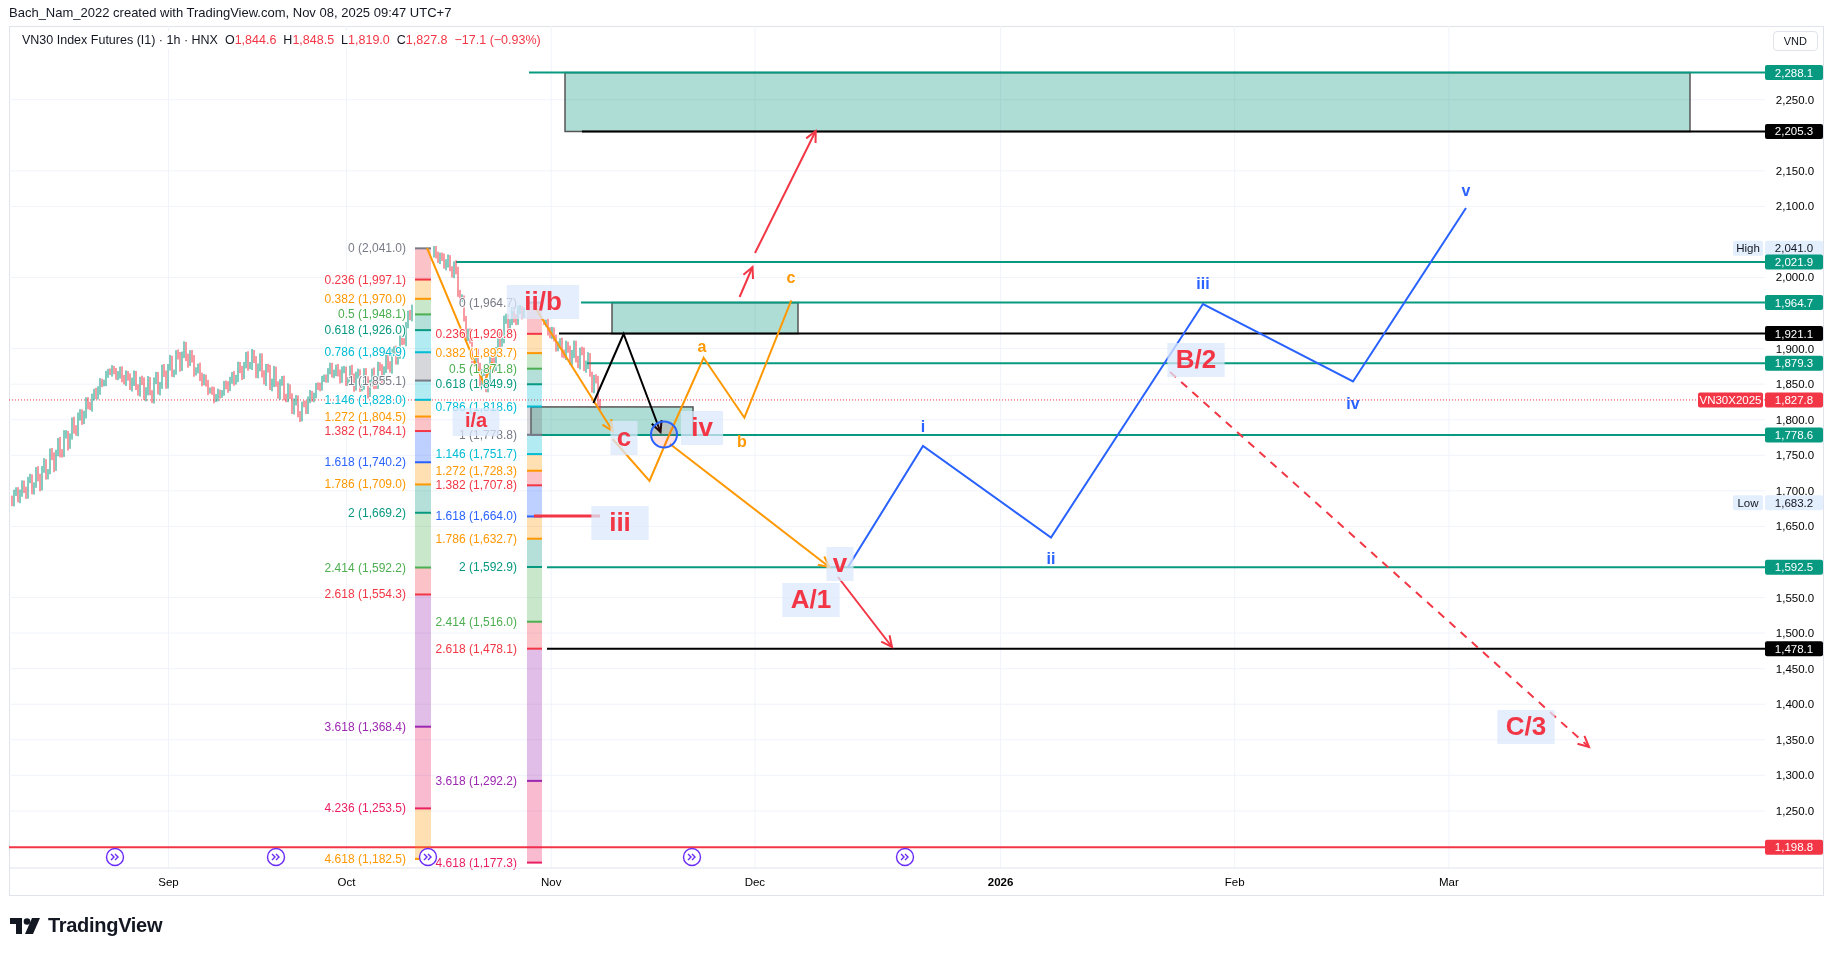  What do you see at coordinates (365, 416) in the screenshot?
I see `fib-level-label: 1.272 (1,804.5)` at bounding box center [365, 416].